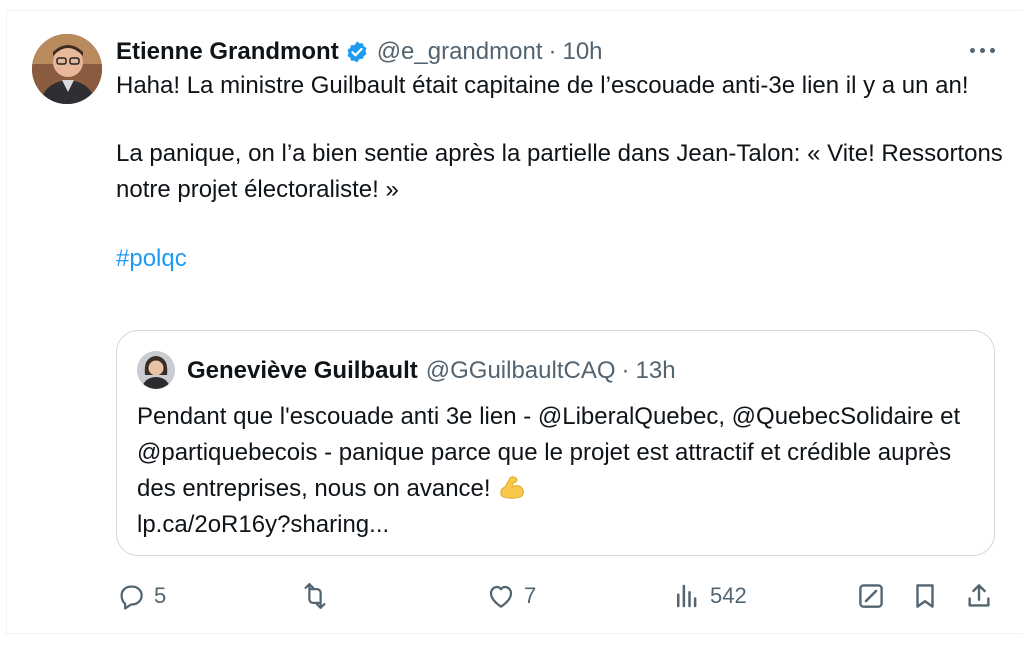 The height and width of the screenshot is (646, 1022). Describe the element at coordinates (530, 595) in the screenshot. I see `like-count: 7` at that location.